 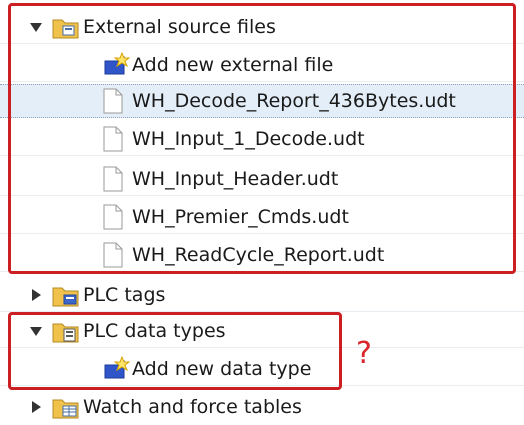 What do you see at coordinates (240, 216) in the screenshot?
I see `file-label: WH_Premier_Cmds.udt` at bounding box center [240, 216].